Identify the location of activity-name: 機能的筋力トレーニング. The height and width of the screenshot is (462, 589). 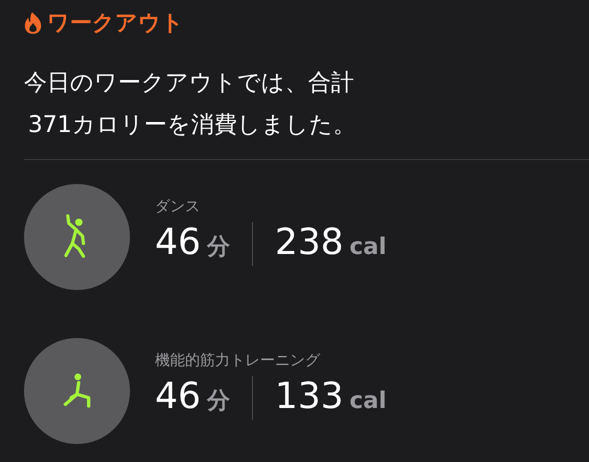
(238, 360).